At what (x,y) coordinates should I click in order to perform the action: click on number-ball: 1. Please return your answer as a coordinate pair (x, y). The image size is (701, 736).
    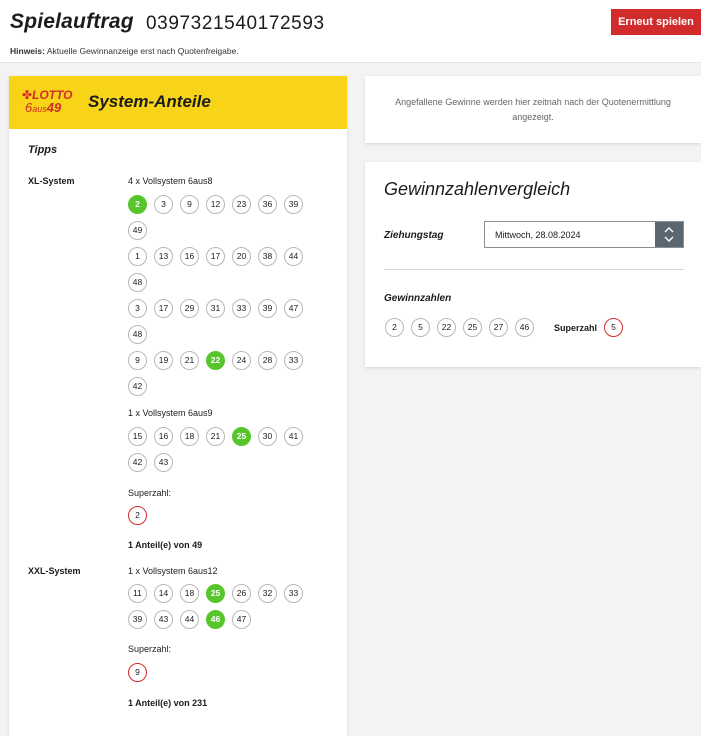
    Looking at the image, I should click on (137, 256).